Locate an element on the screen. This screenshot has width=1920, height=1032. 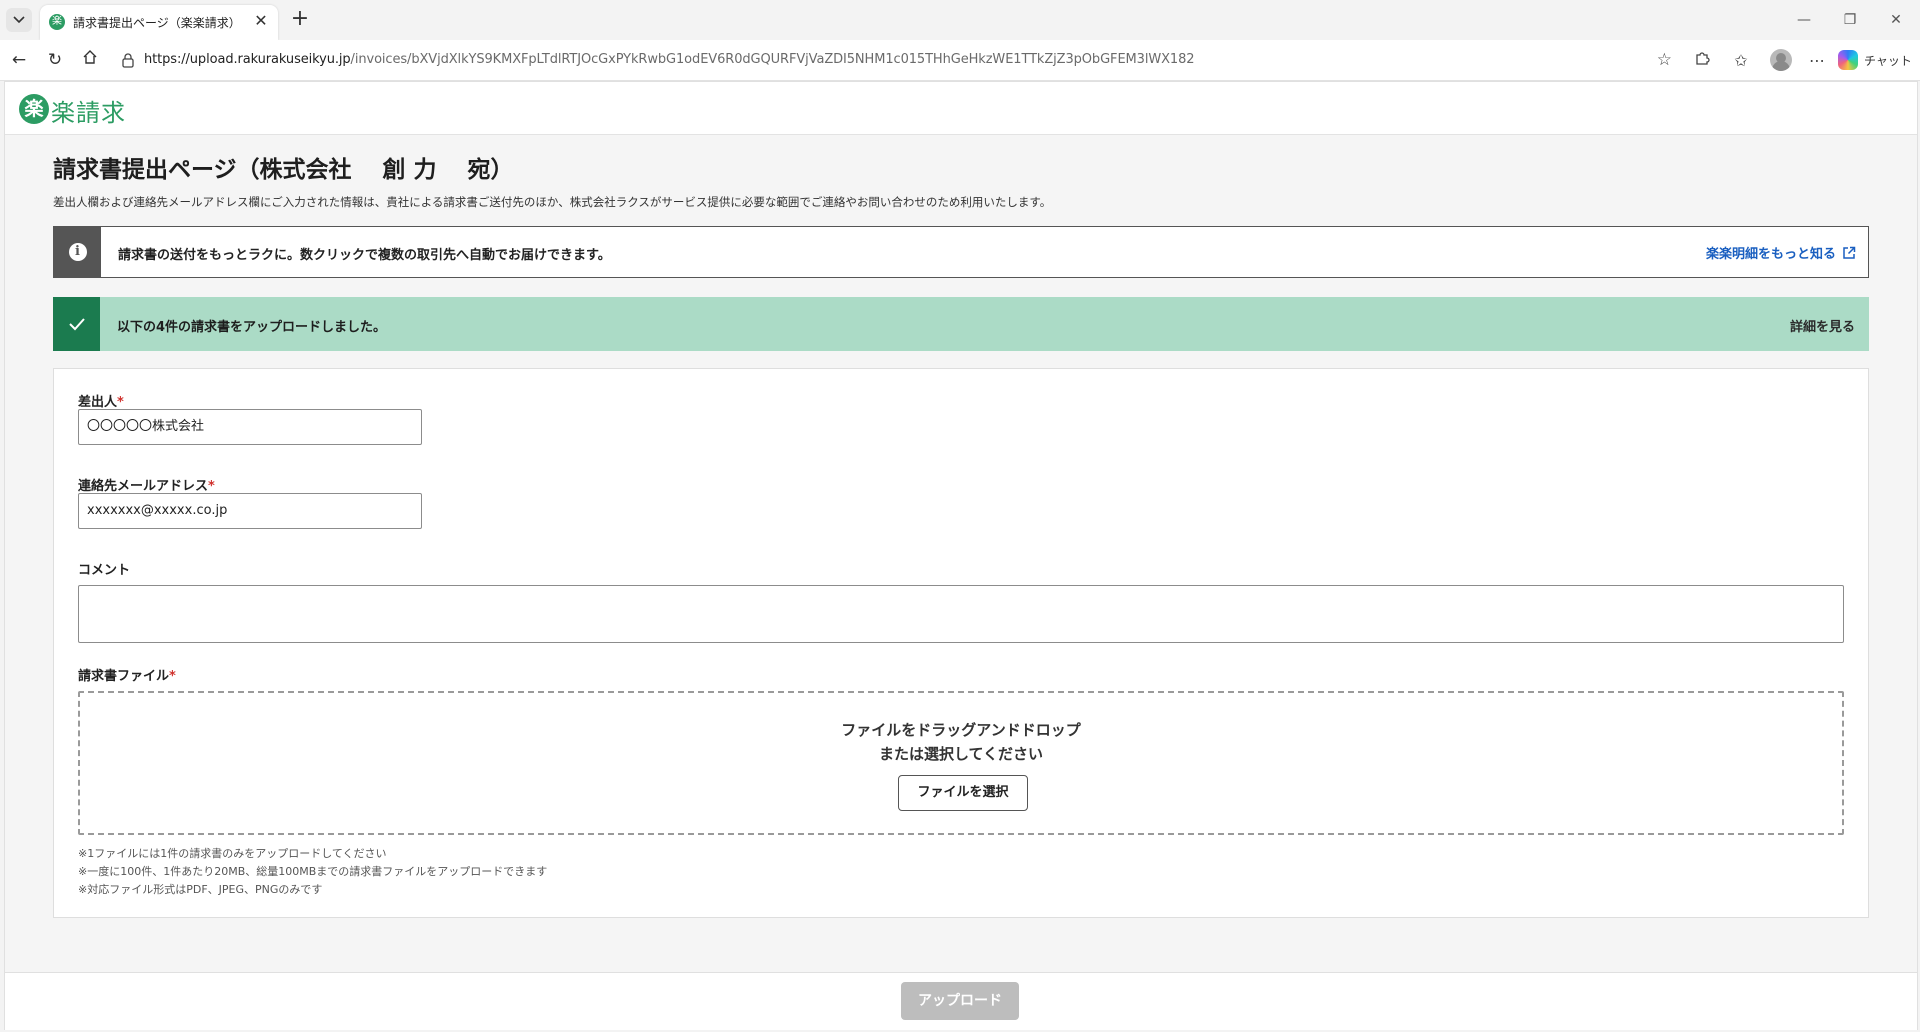
copilot-chat-button: チャット is located at coordinates (1875, 60).